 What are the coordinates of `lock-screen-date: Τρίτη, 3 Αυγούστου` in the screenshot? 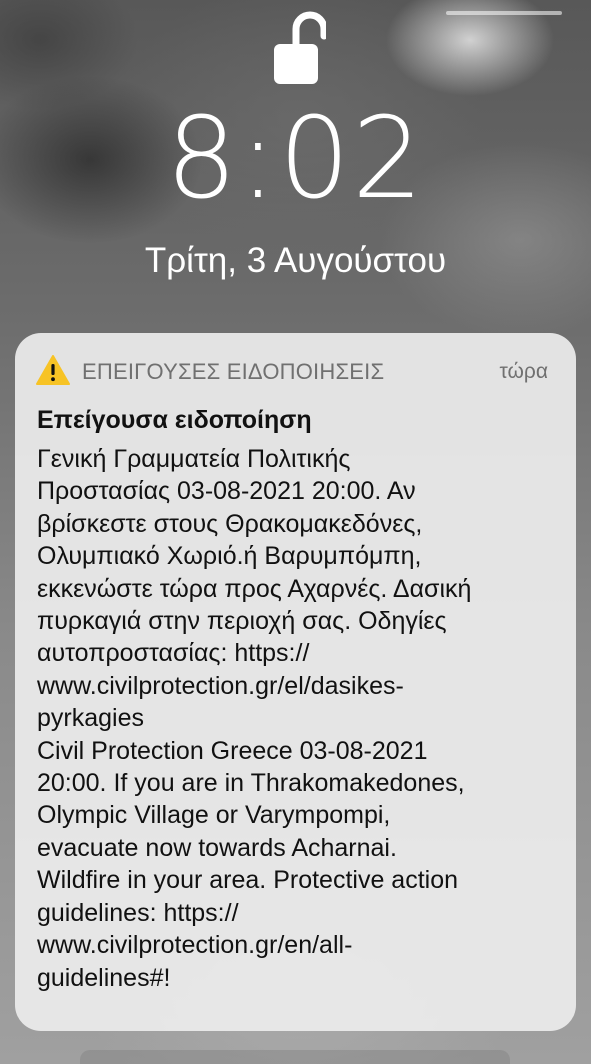 It's located at (295, 260).